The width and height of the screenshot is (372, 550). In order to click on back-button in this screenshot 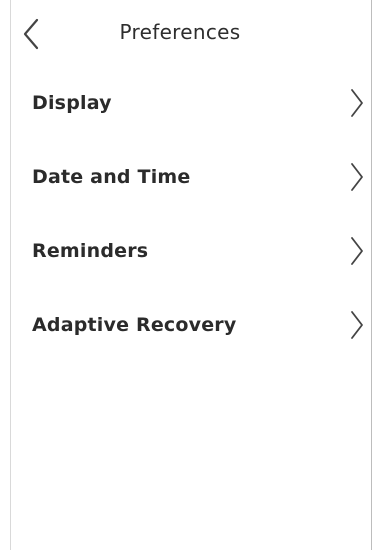, I will do `click(31, 34)`.